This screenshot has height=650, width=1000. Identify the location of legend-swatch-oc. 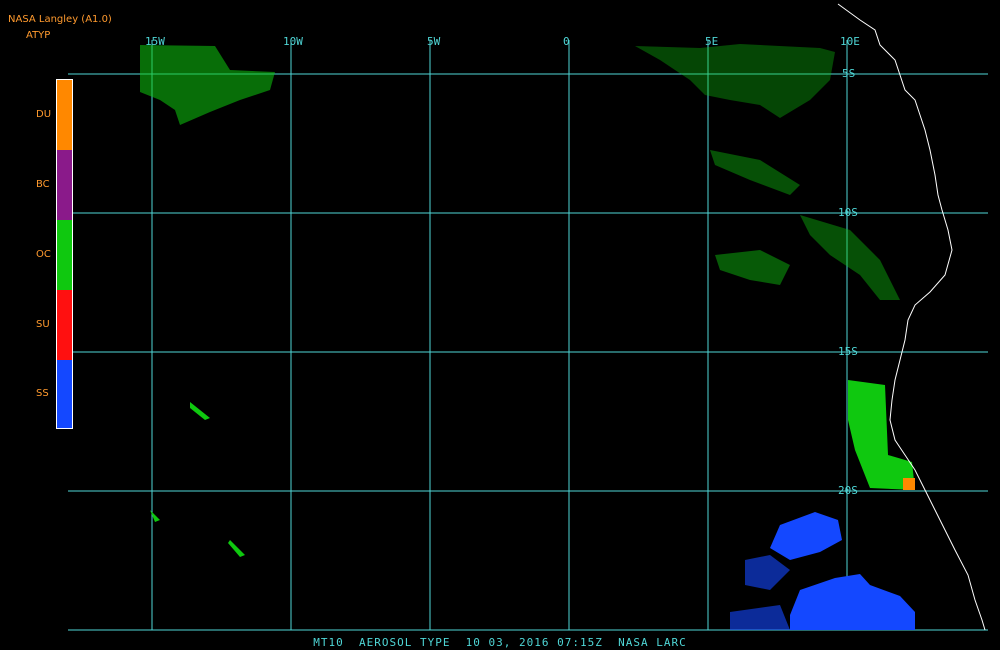
(64, 255).